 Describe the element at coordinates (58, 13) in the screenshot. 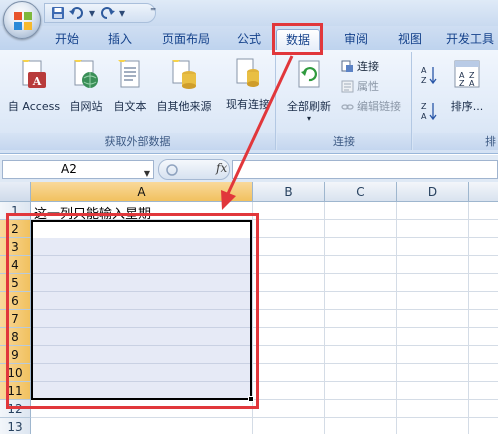

I see `save-icon` at that location.